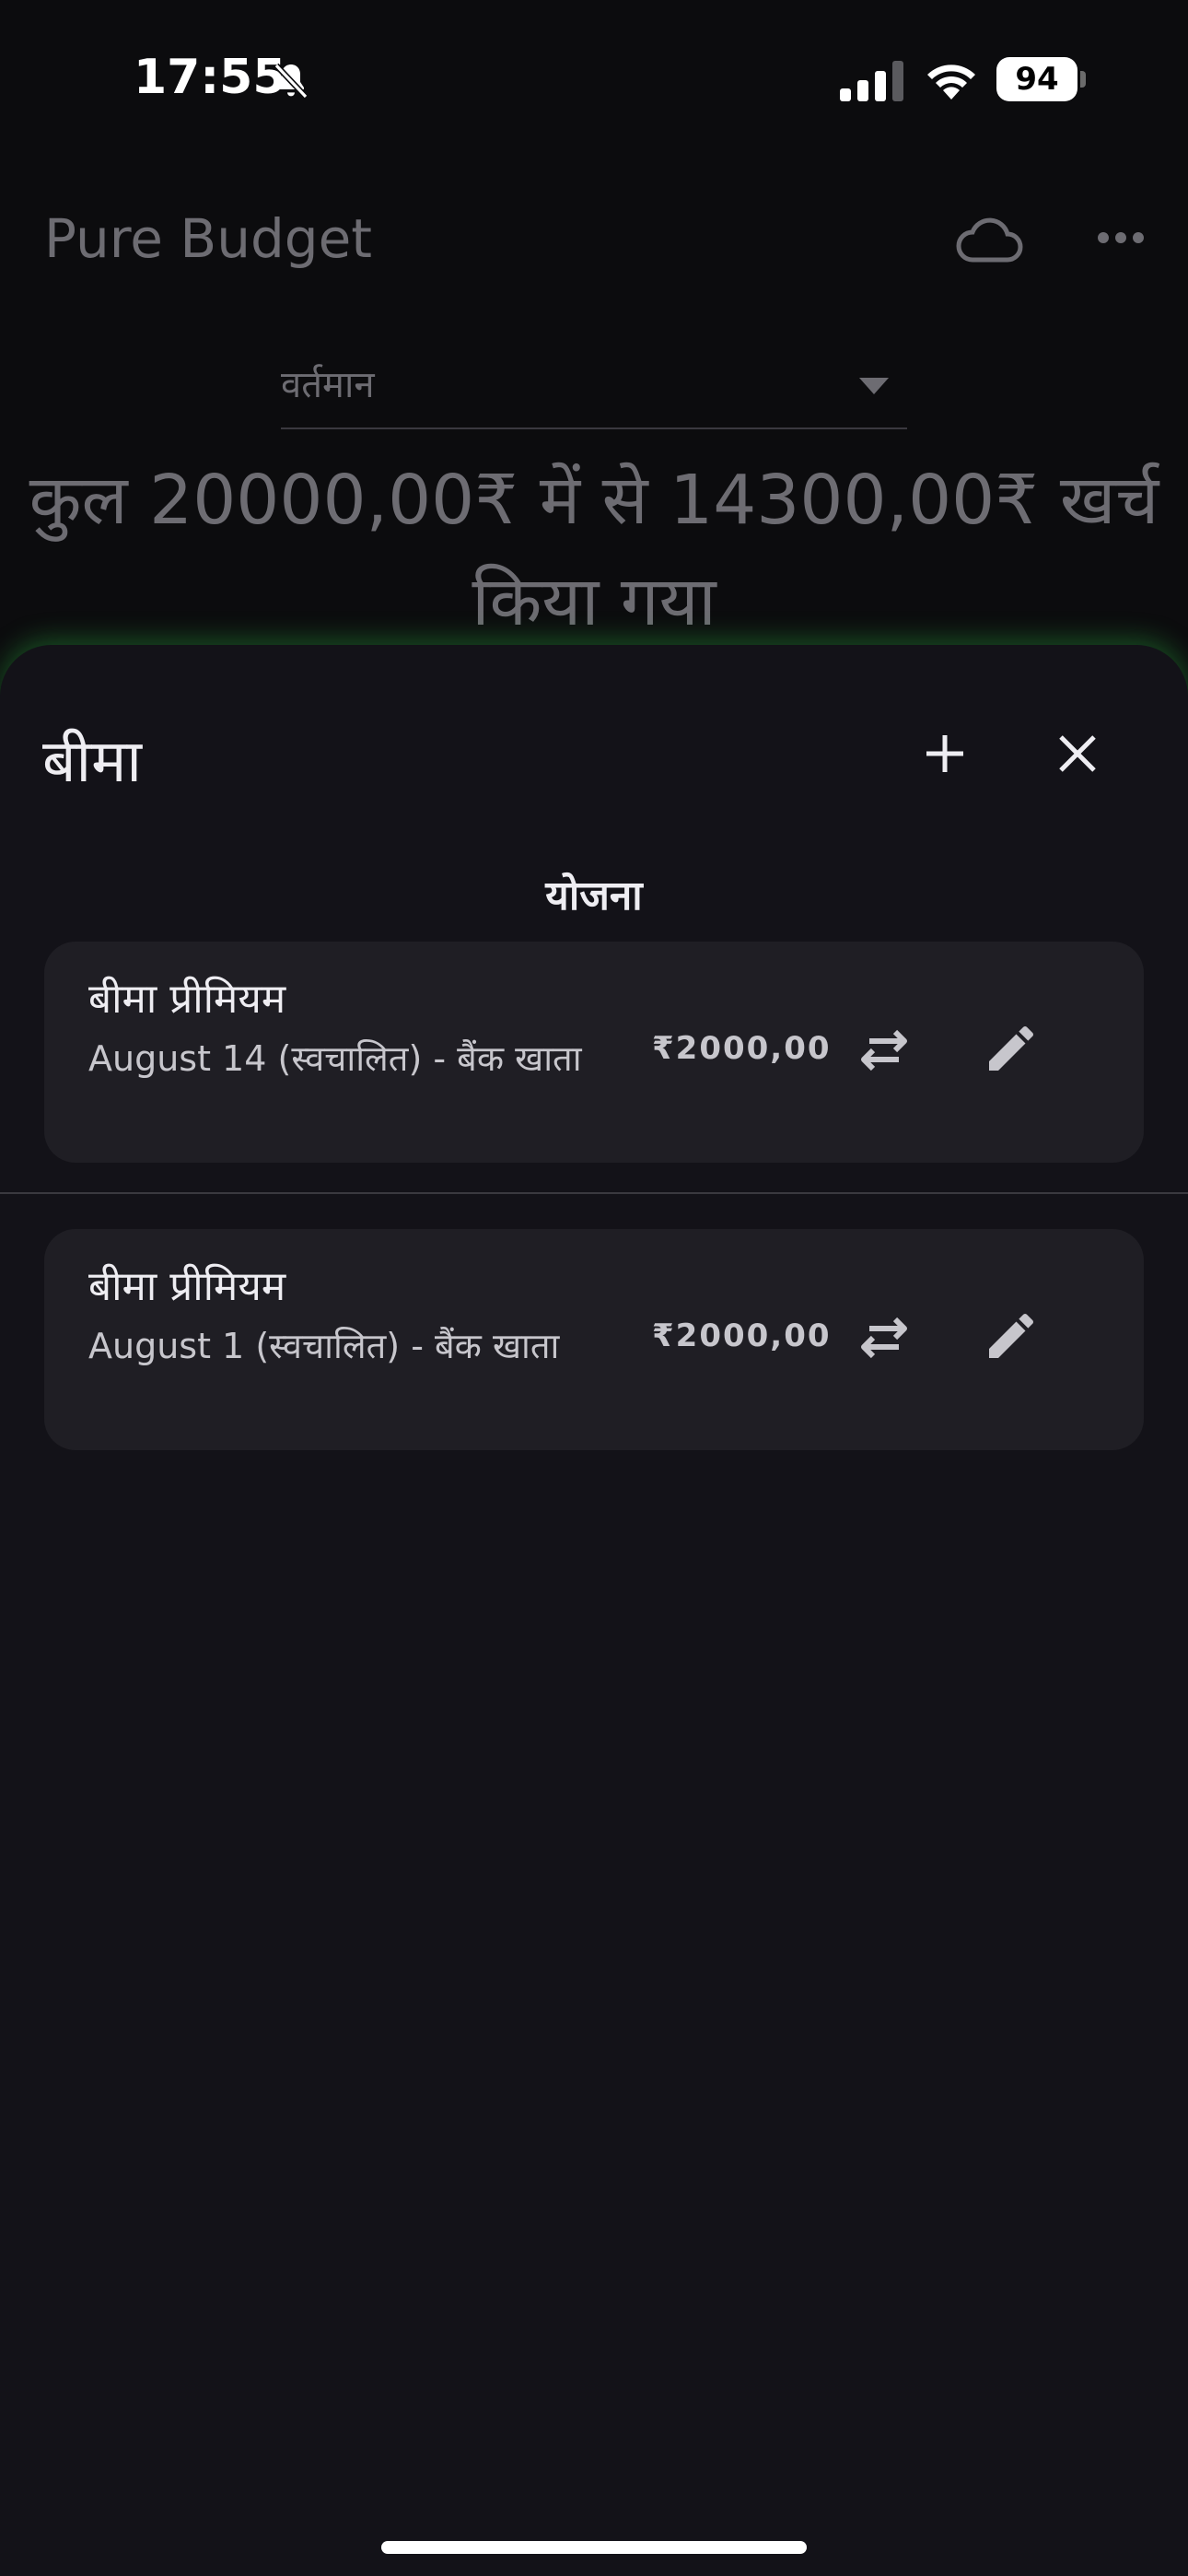 Image resolution: width=1188 pixels, height=2576 pixels. What do you see at coordinates (871, 81) in the screenshot?
I see `cellular-signal-icon` at bounding box center [871, 81].